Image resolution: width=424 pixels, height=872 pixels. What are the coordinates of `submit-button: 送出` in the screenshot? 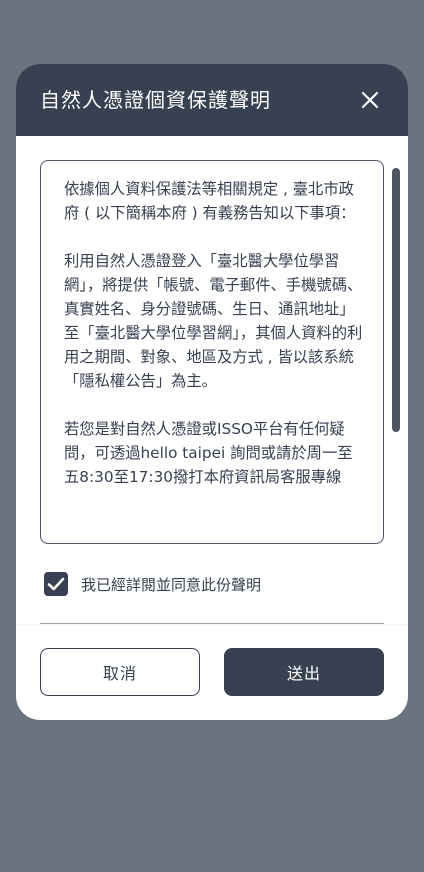 It's located at (304, 672).